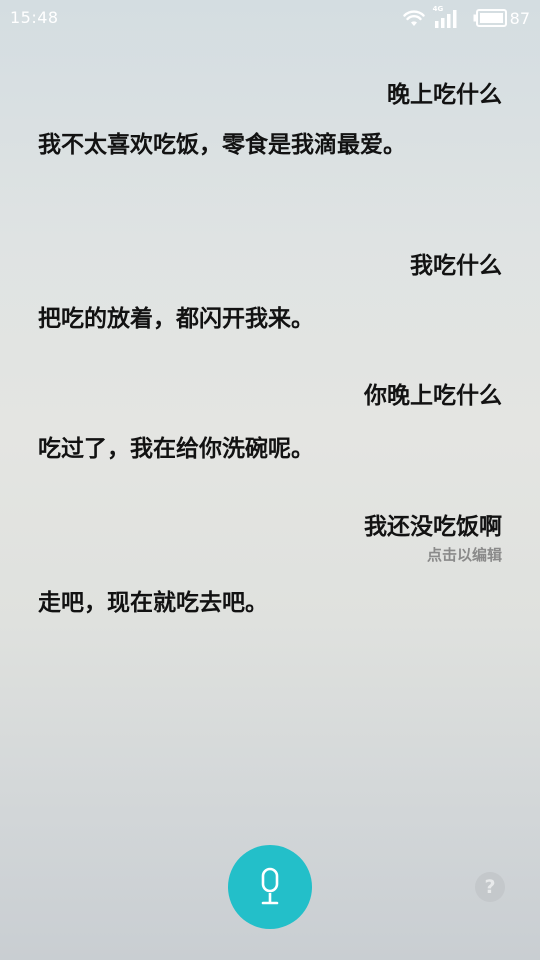  What do you see at coordinates (445, 19) in the screenshot?
I see `signal-icon` at bounding box center [445, 19].